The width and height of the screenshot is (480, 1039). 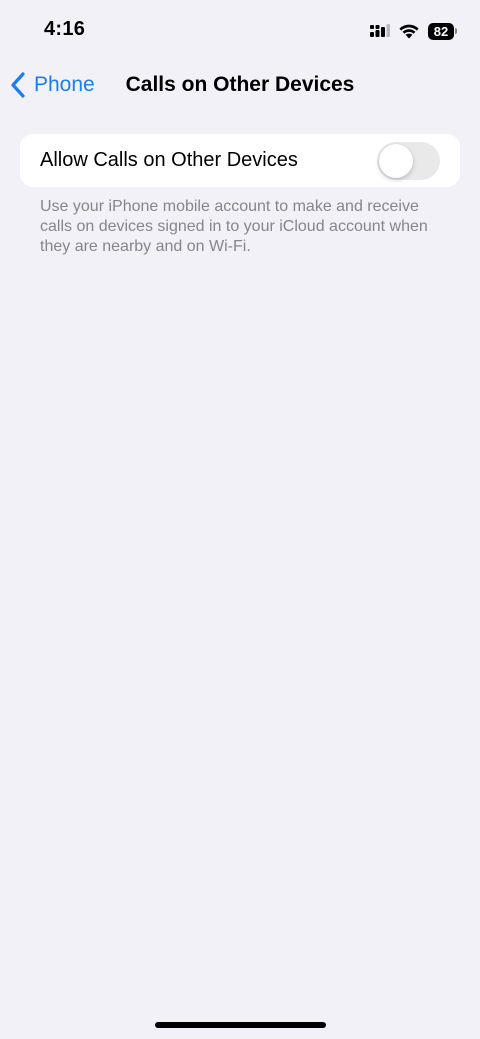 I want to click on allow-calls-label: Allow Calls on Other Devices, so click(x=169, y=160).